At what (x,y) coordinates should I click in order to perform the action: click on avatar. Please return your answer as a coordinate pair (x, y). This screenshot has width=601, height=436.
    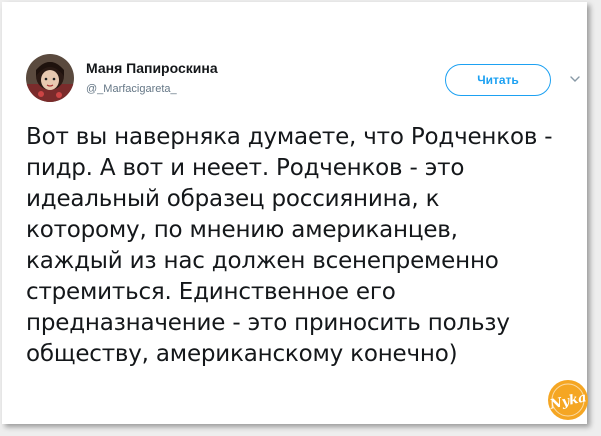
    Looking at the image, I should click on (50, 78).